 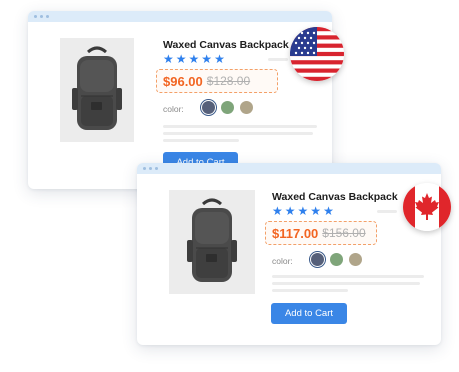 What do you see at coordinates (295, 233) in the screenshot?
I see `sale-price: $117.00` at bounding box center [295, 233].